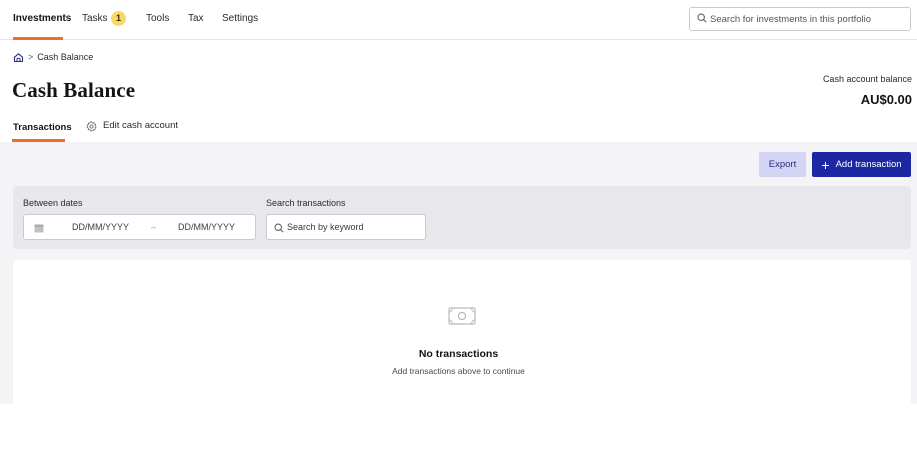 The image size is (917, 461). What do you see at coordinates (91, 125) in the screenshot?
I see `gear-icon` at bounding box center [91, 125].